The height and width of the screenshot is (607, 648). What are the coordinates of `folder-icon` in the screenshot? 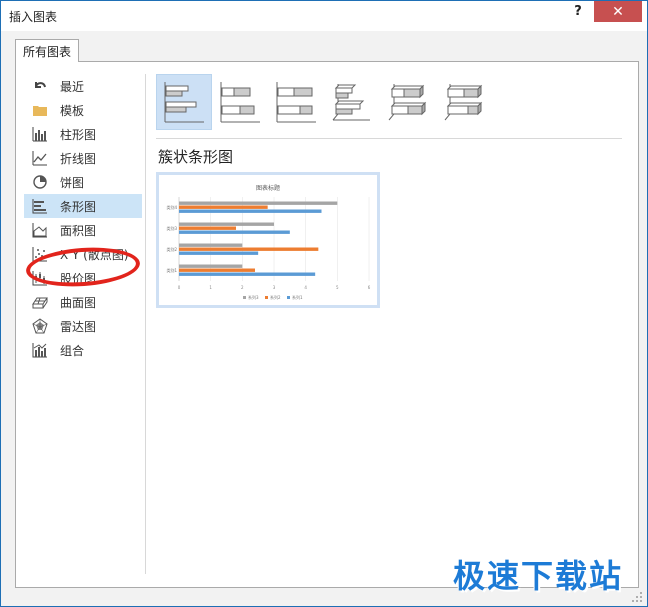 It's located at (40, 110).